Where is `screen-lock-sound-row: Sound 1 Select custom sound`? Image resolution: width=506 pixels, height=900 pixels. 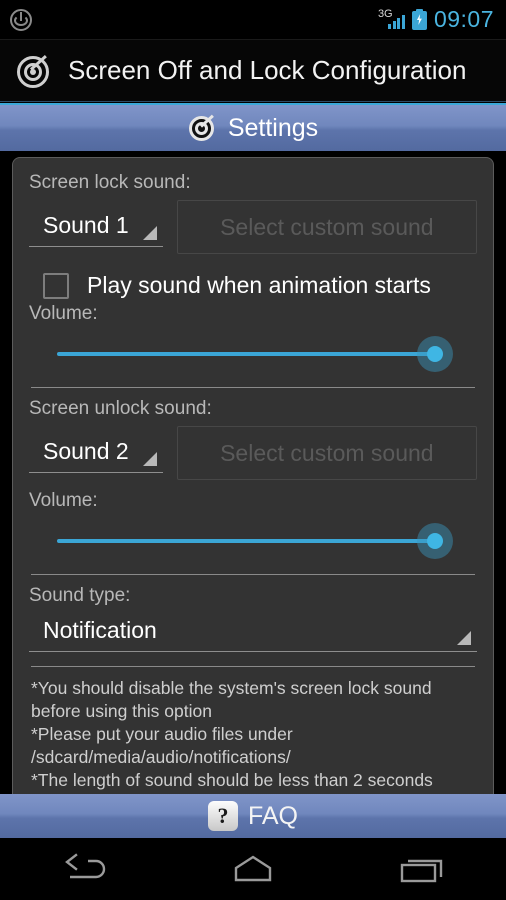 screen-lock-sound-row: Sound 1 Select custom sound is located at coordinates (253, 227).